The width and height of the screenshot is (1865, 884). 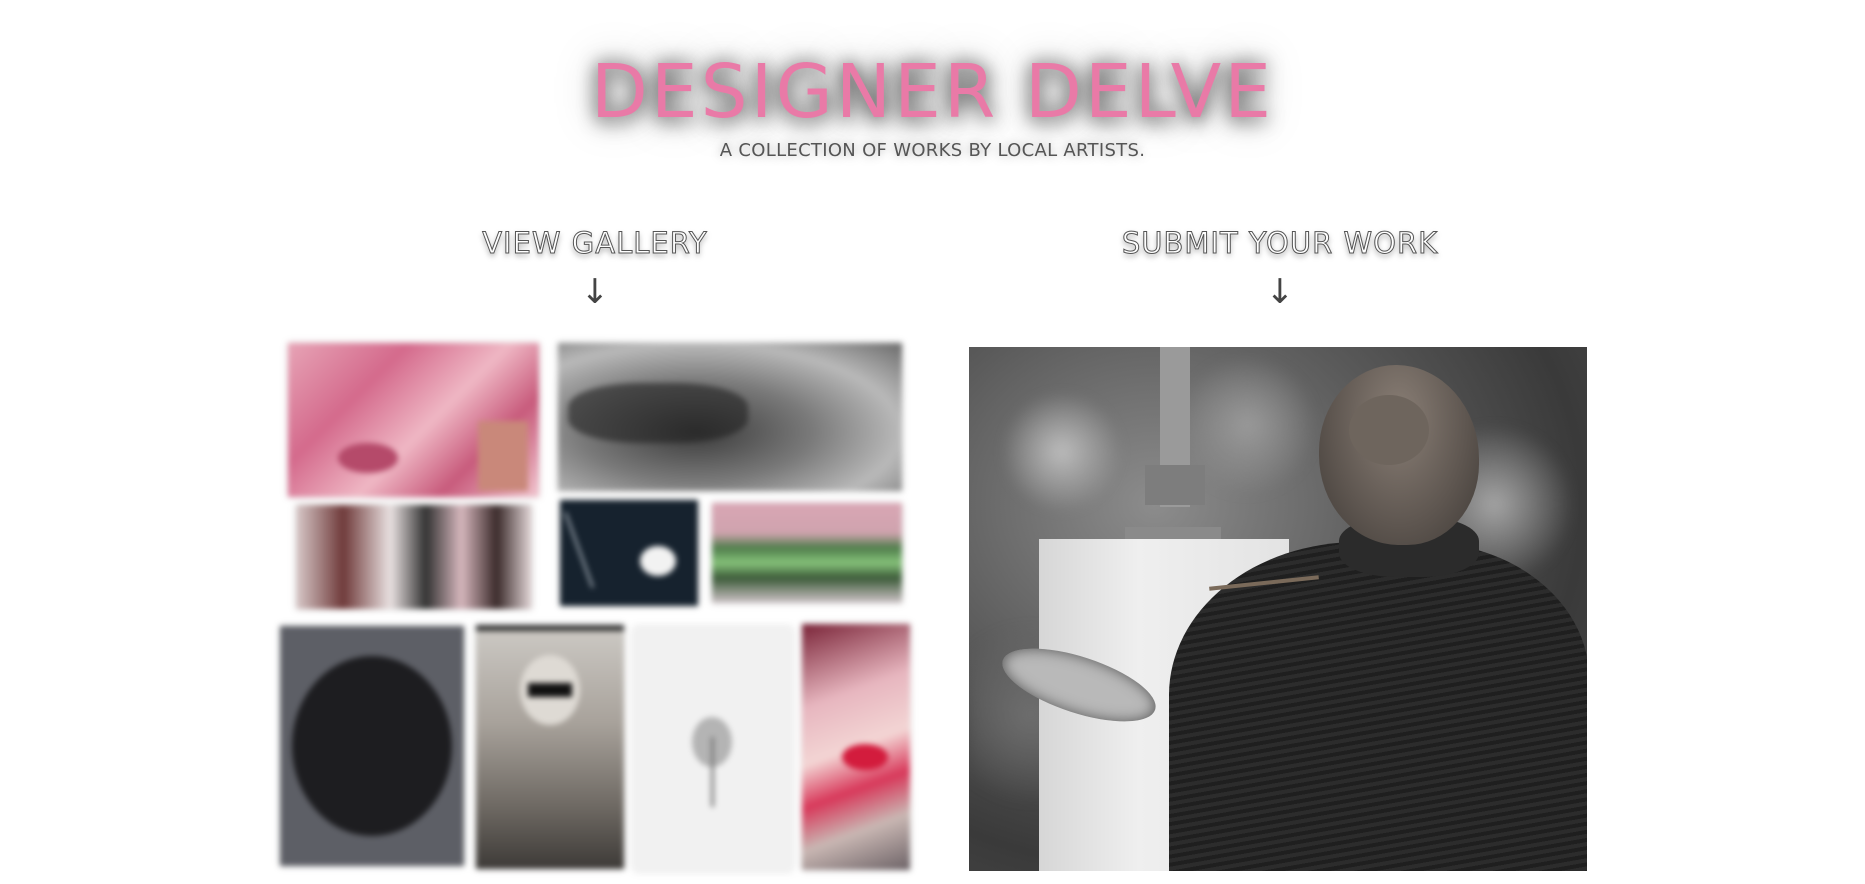 I want to click on site-title: DESIGNER DELVE, so click(x=932, y=92).